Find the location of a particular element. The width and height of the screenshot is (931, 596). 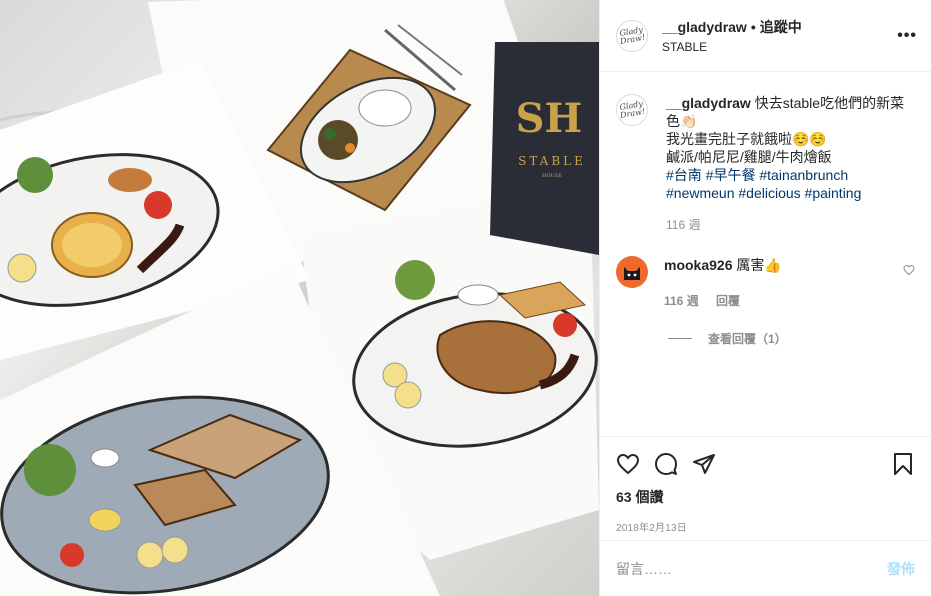

more-options-icon: ••• is located at coordinates (907, 36).